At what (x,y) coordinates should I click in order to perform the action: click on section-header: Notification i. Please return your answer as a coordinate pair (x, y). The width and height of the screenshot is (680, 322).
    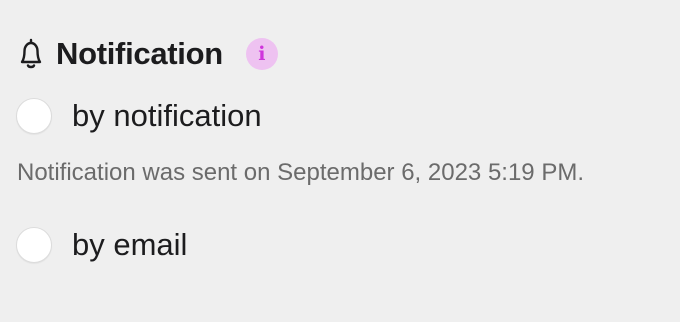
    Looking at the image, I should click on (147, 54).